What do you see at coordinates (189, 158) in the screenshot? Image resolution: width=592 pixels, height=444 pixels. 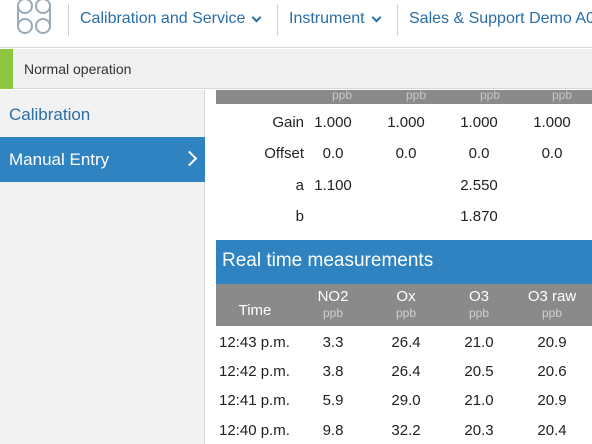 I see `chevron-right-icon` at bounding box center [189, 158].